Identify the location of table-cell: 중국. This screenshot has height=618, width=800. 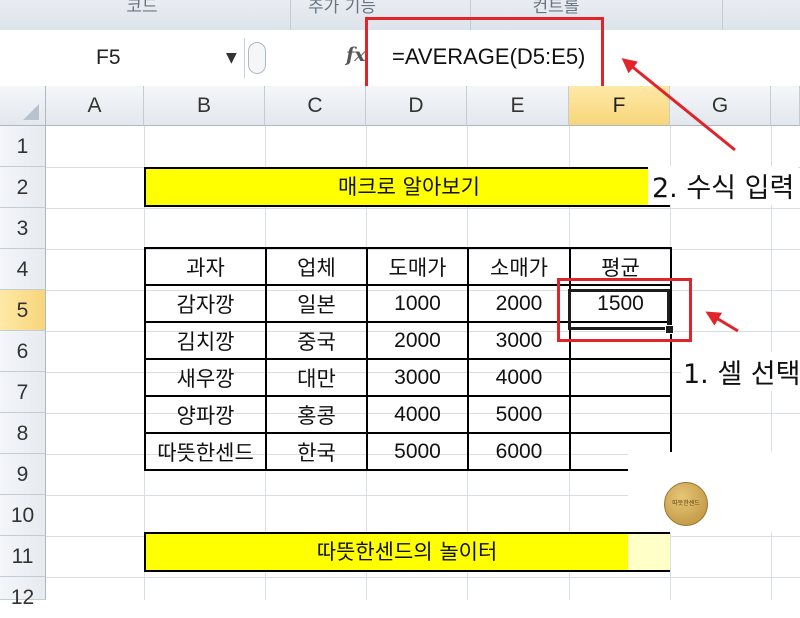
(316, 340).